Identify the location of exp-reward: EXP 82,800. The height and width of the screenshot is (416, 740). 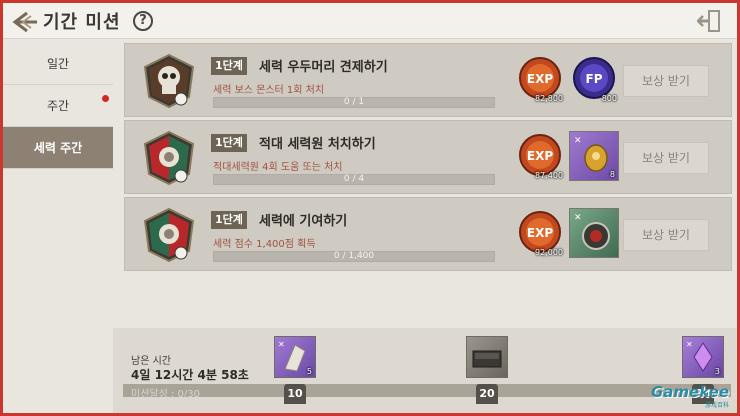
(540, 79).